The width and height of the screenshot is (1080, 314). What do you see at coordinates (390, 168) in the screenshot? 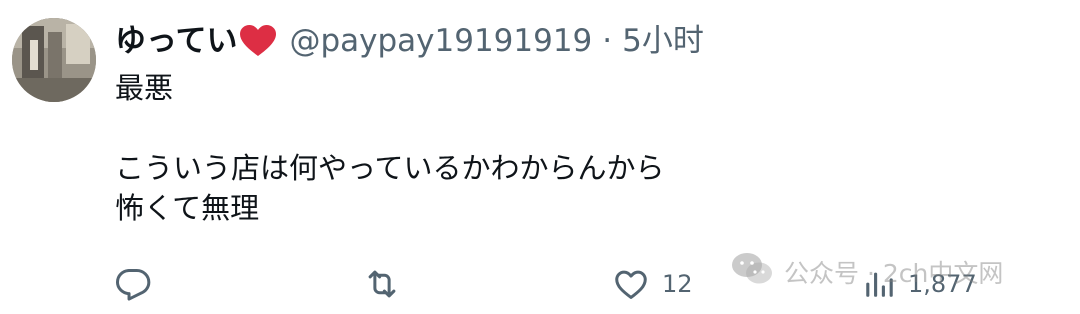
I see `tweet-line: こういう店は何やっているかわからんから` at bounding box center [390, 168].